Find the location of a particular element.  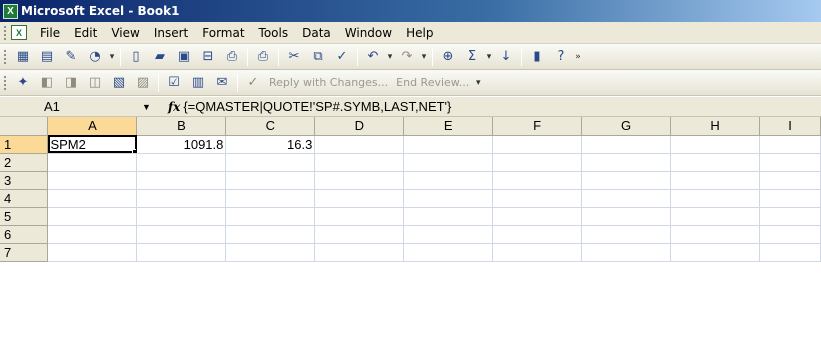

row-header: 5 is located at coordinates (24, 216).